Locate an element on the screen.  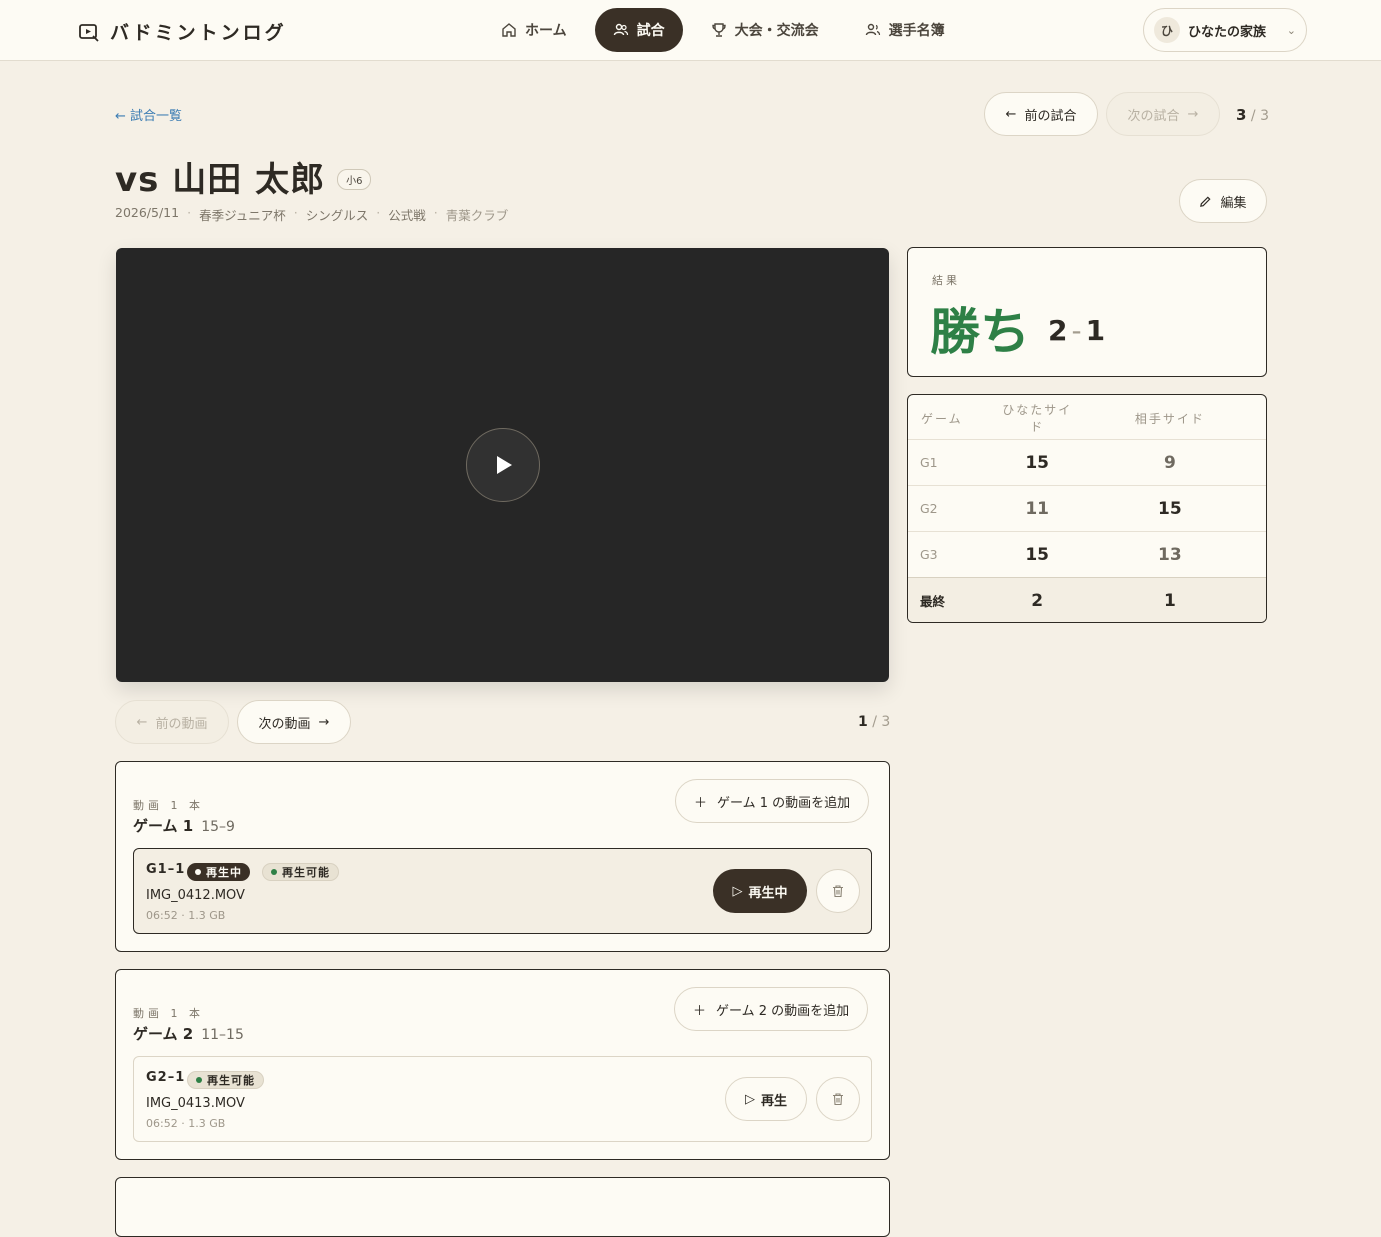
trophy-icon is located at coordinates (718, 30).